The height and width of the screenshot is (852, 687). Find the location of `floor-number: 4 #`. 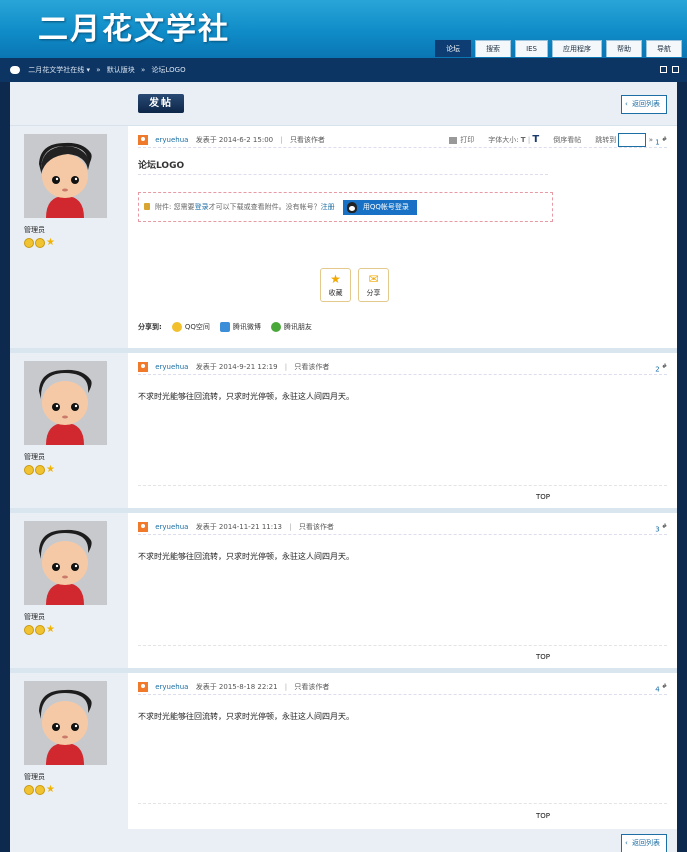

floor-number: 4 # is located at coordinates (661, 688).